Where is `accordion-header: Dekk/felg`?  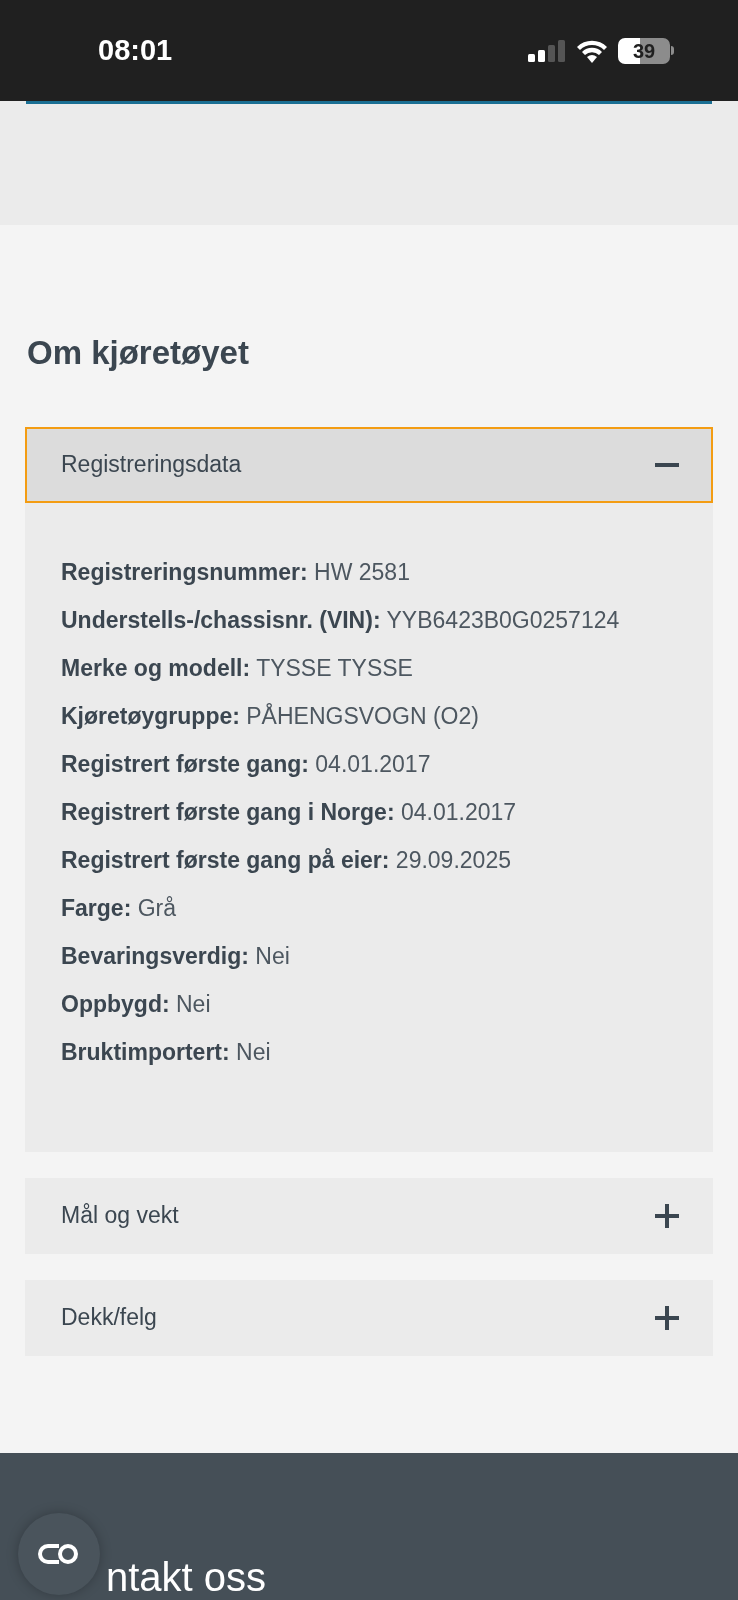 accordion-header: Dekk/felg is located at coordinates (369, 1317).